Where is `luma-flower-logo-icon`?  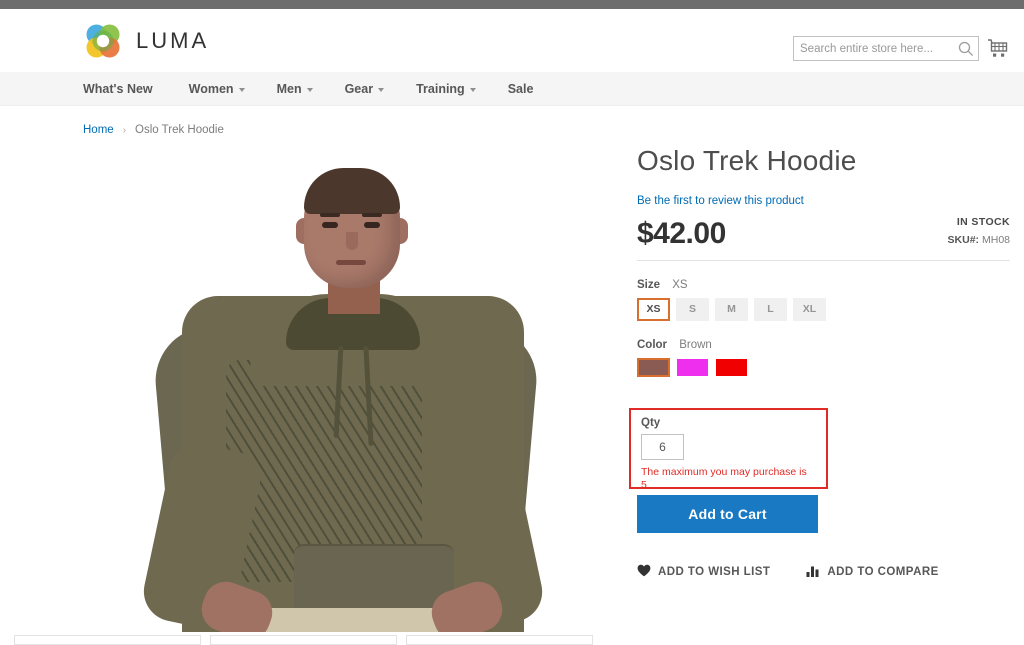
luma-flower-logo-icon is located at coordinates (103, 41).